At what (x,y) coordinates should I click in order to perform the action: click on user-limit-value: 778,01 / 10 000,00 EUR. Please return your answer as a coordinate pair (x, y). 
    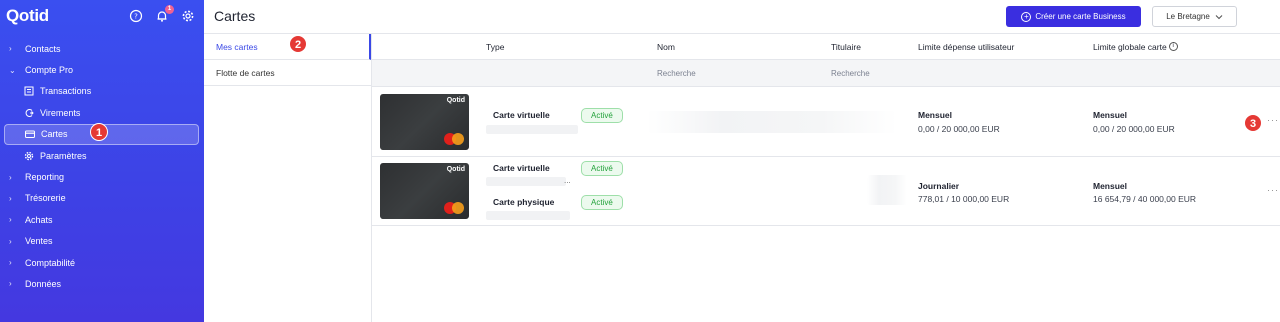
    Looking at the image, I should click on (964, 199).